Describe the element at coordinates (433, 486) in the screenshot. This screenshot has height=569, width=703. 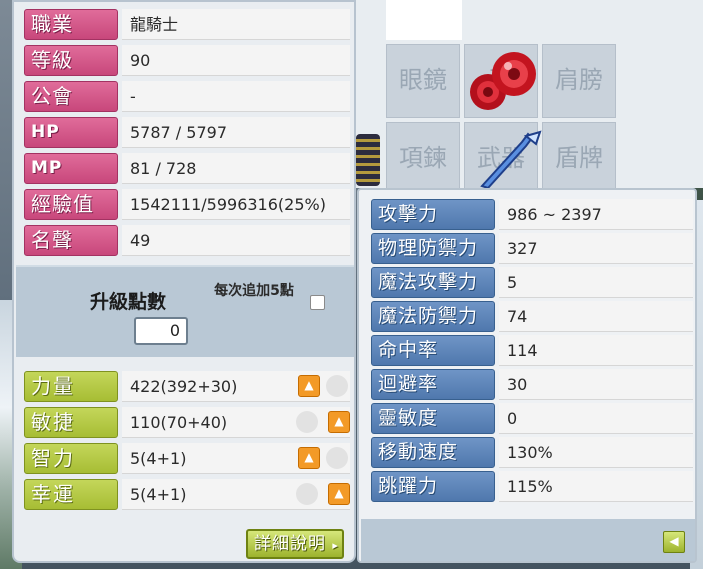
I see `detail-stat-label: 跳躍力` at that location.